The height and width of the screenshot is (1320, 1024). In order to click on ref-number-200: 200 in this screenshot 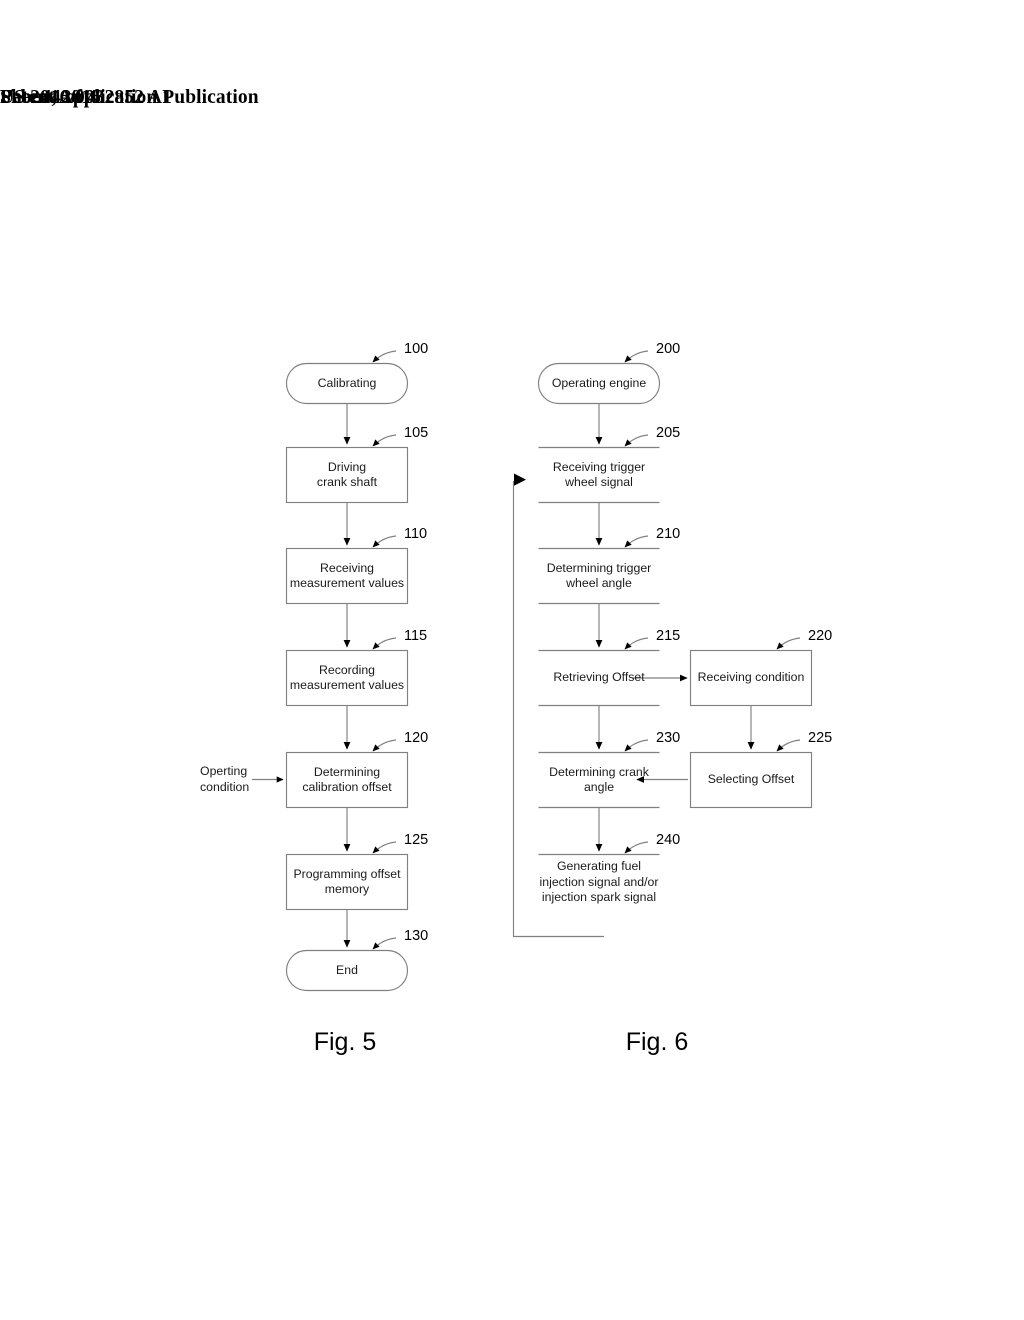, I will do `click(668, 349)`.